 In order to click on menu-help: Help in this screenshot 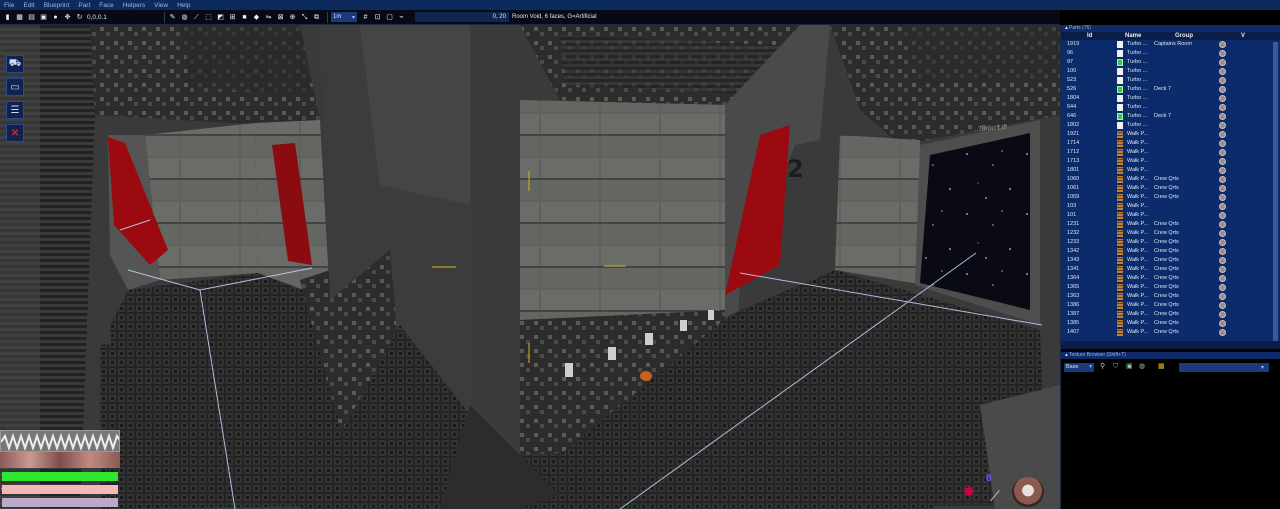, I will do `click(183, 5)`.